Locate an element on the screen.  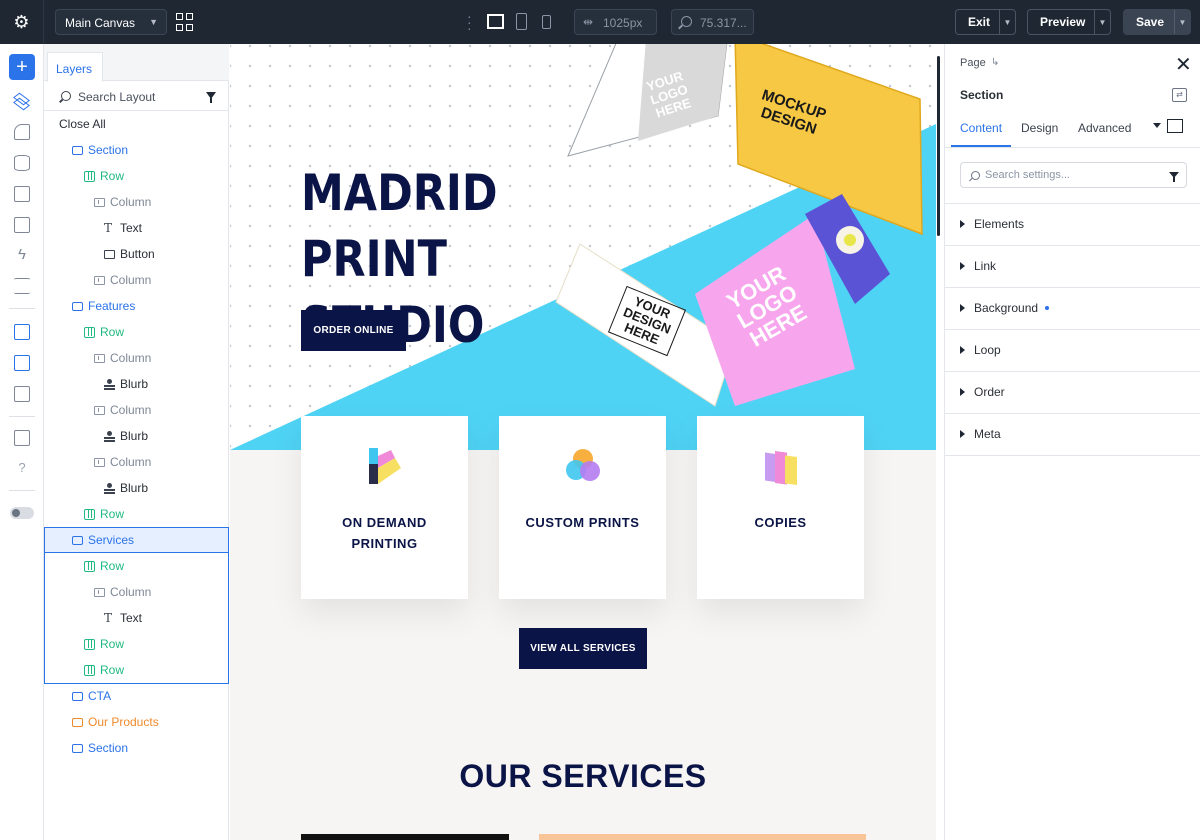
canvas-width-field: ⇹ 1025px is located at coordinates (615, 22).